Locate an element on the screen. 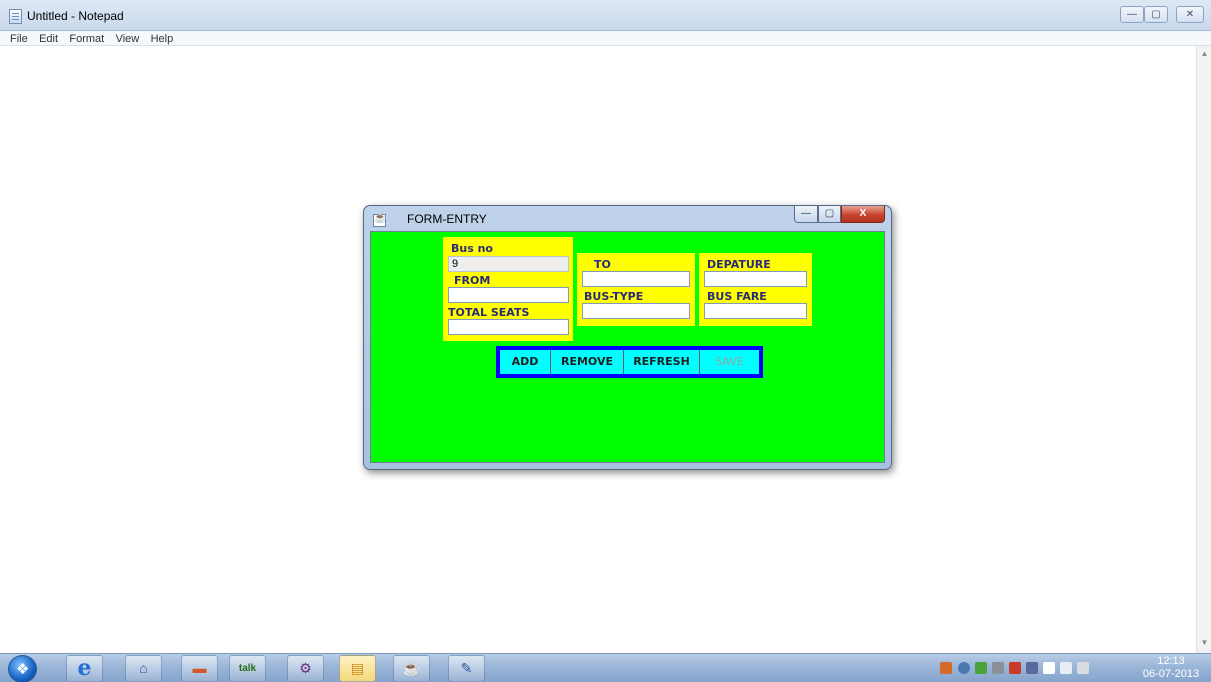 This screenshot has width=1211, height=682. internet-explorer-button: e is located at coordinates (84, 668).